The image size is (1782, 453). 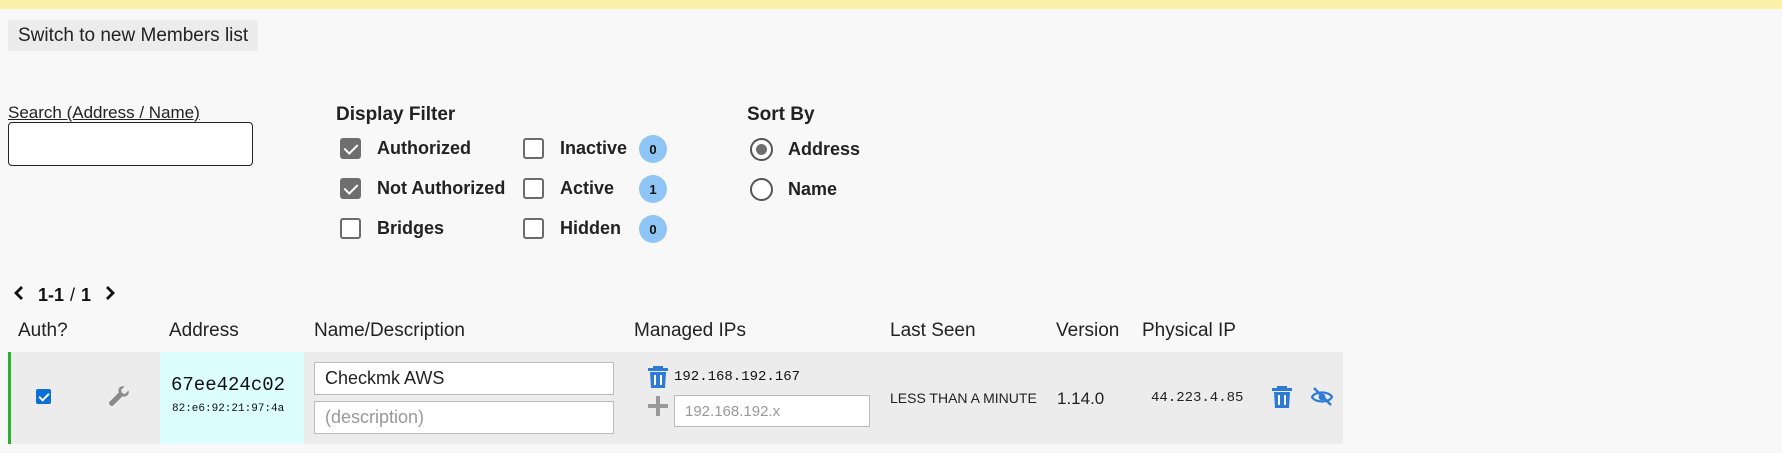 I want to click on filter-label: Bridges, so click(x=411, y=228).